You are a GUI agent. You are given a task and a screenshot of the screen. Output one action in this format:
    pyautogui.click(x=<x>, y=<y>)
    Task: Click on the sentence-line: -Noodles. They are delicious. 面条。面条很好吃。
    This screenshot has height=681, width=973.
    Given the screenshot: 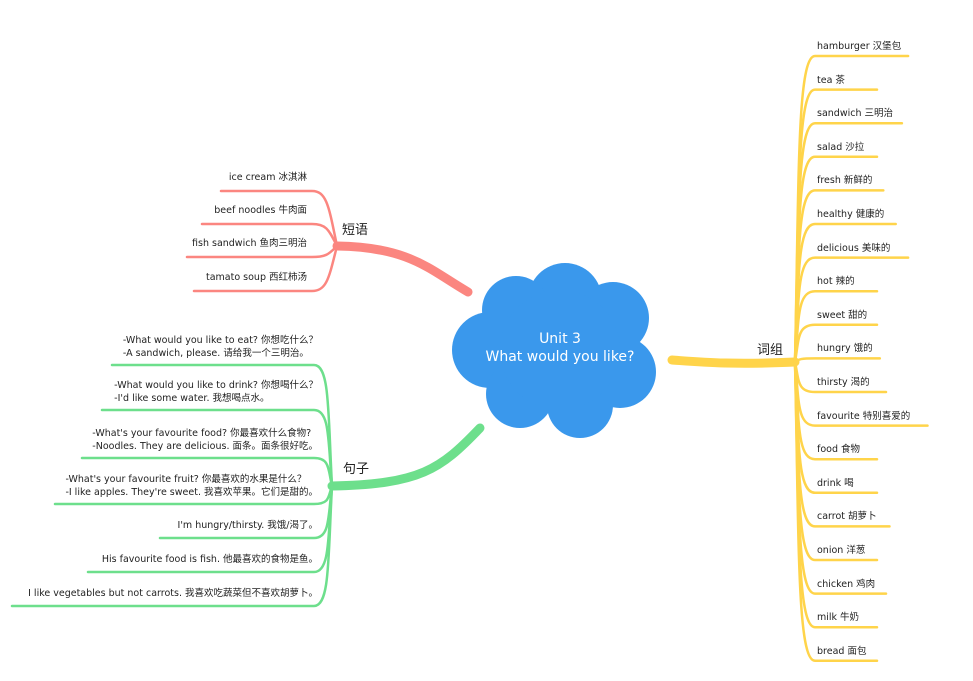 What is the action you would take?
    pyautogui.click(x=205, y=446)
    